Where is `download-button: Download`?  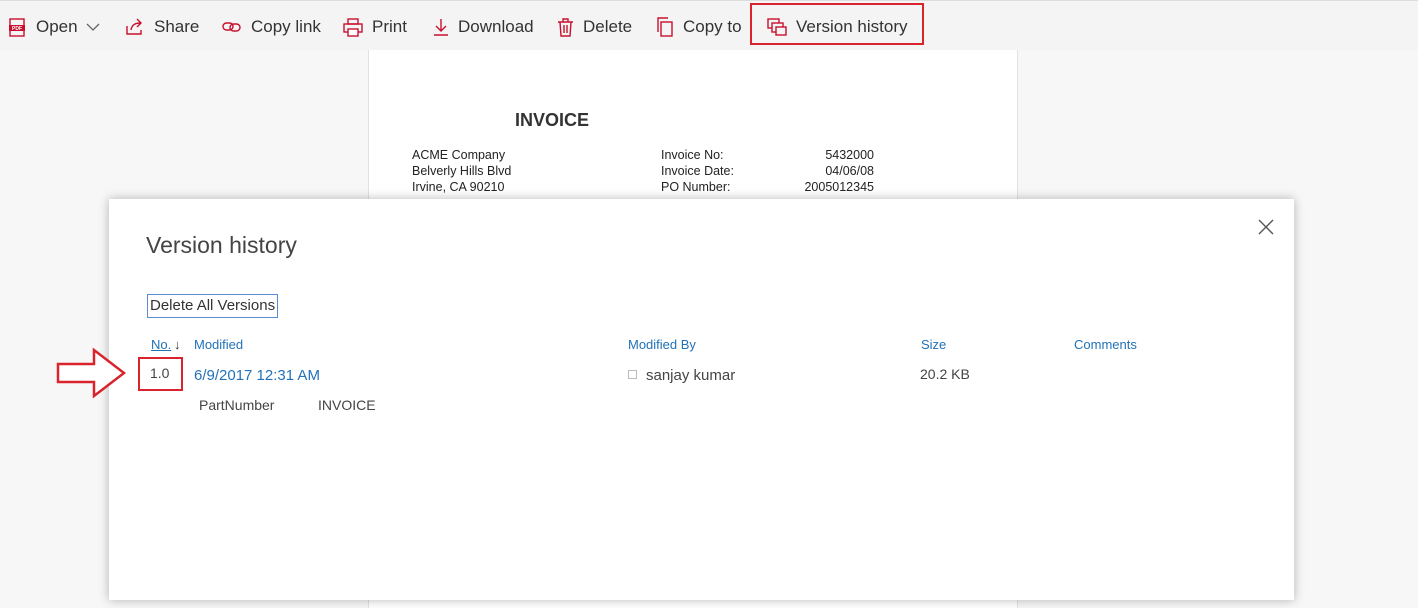
download-button: Download is located at coordinates (483, 27).